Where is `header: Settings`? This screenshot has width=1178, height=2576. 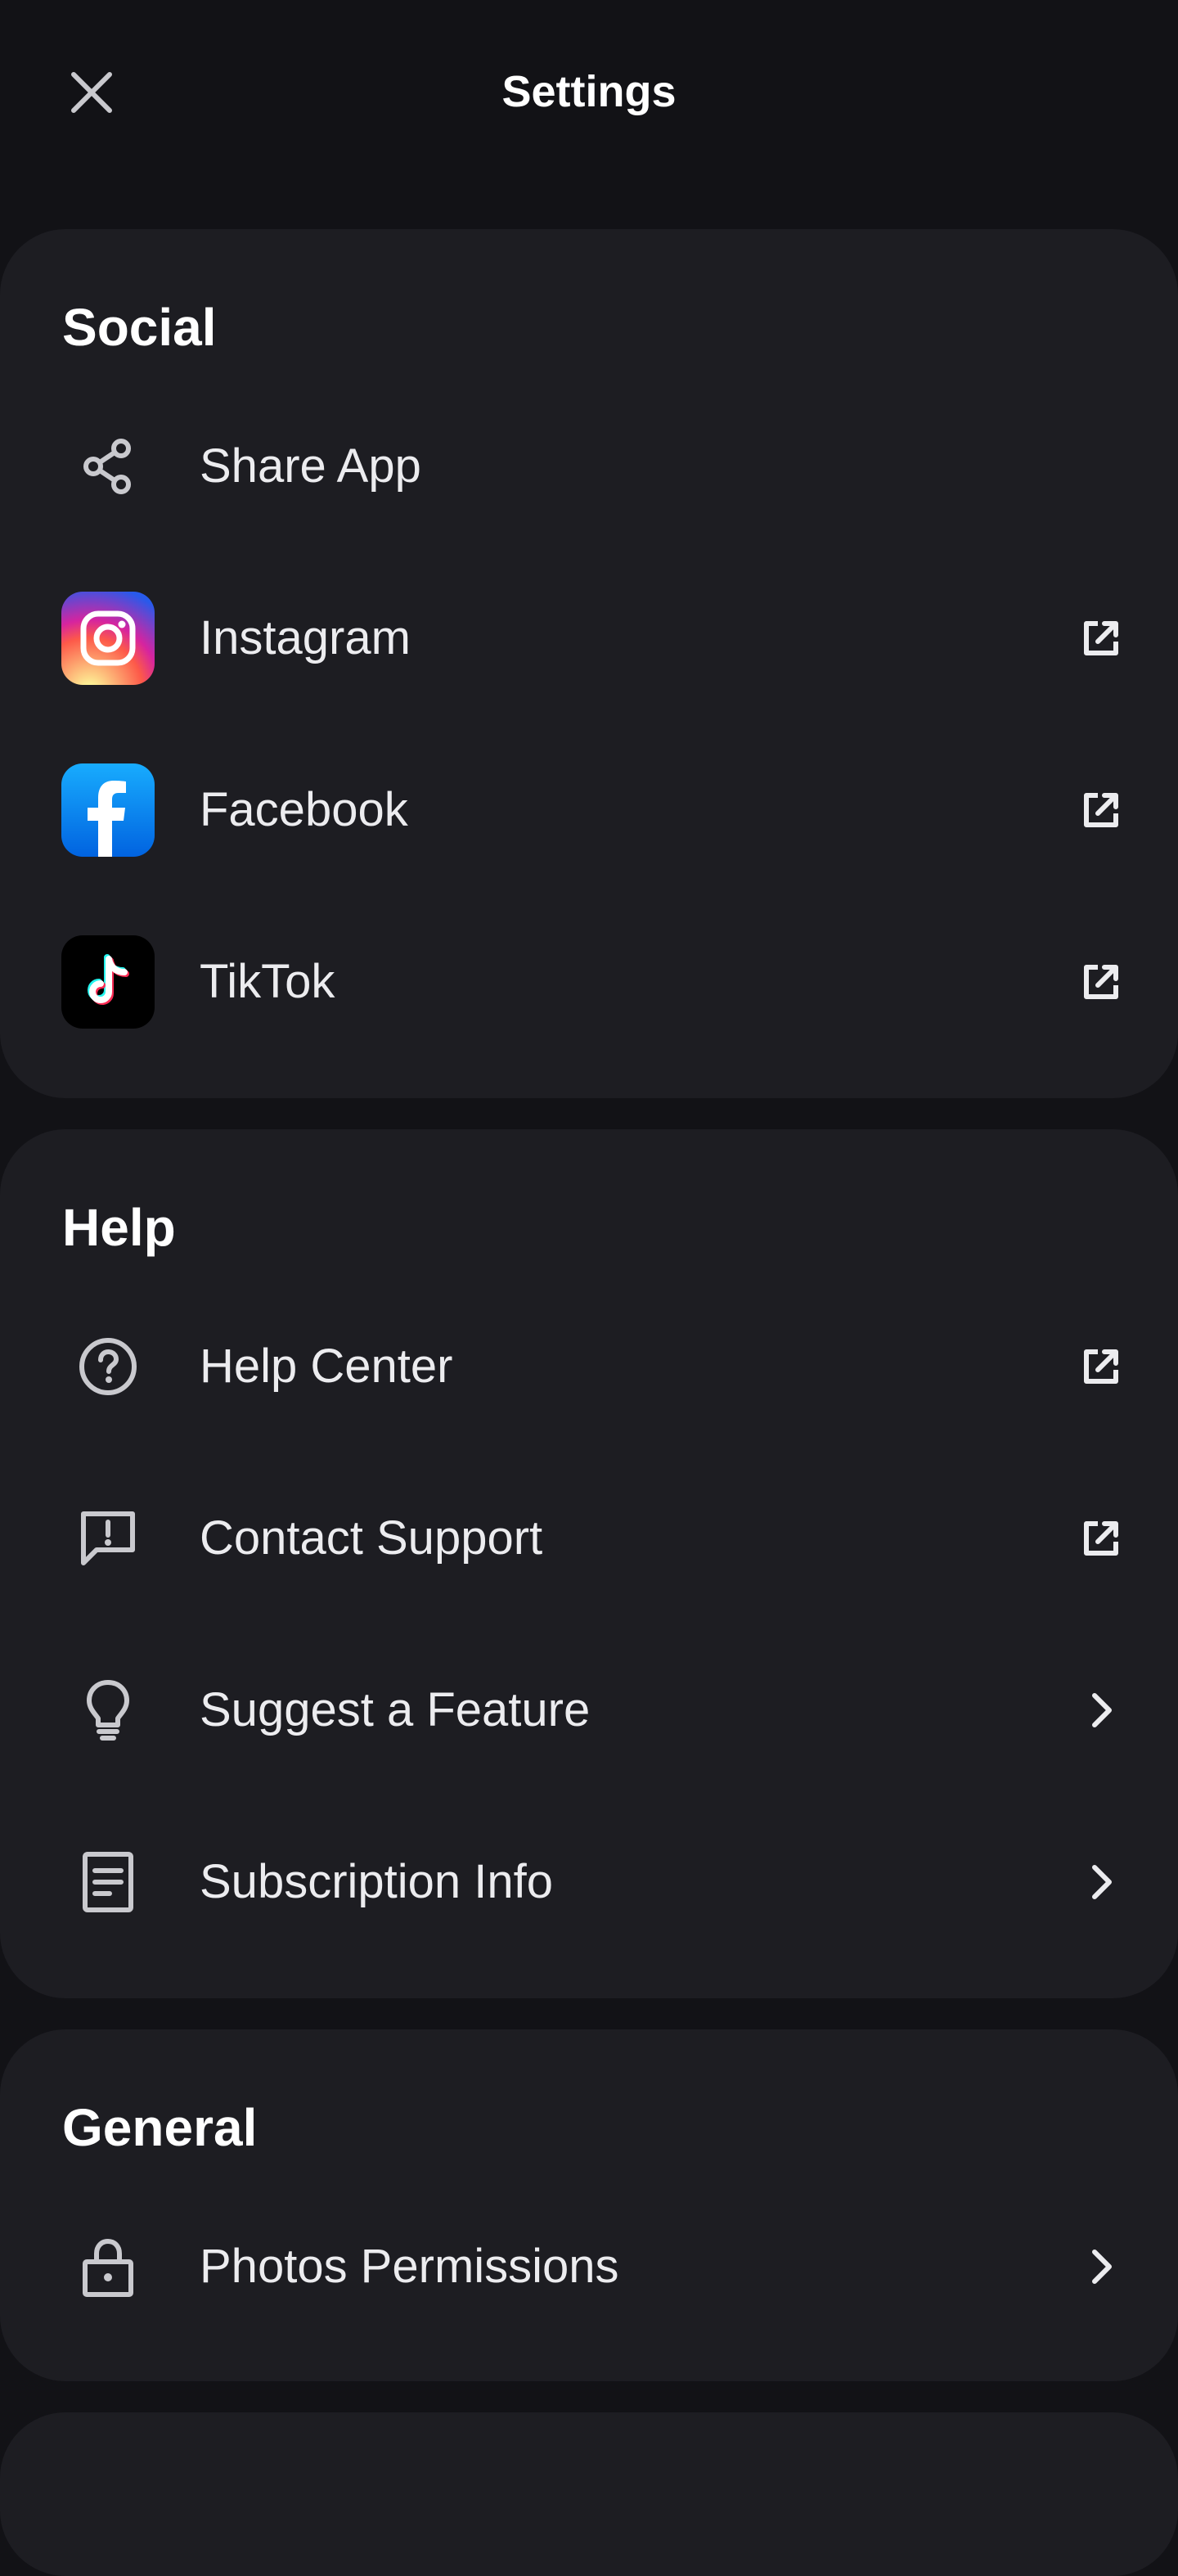 header: Settings is located at coordinates (589, 94).